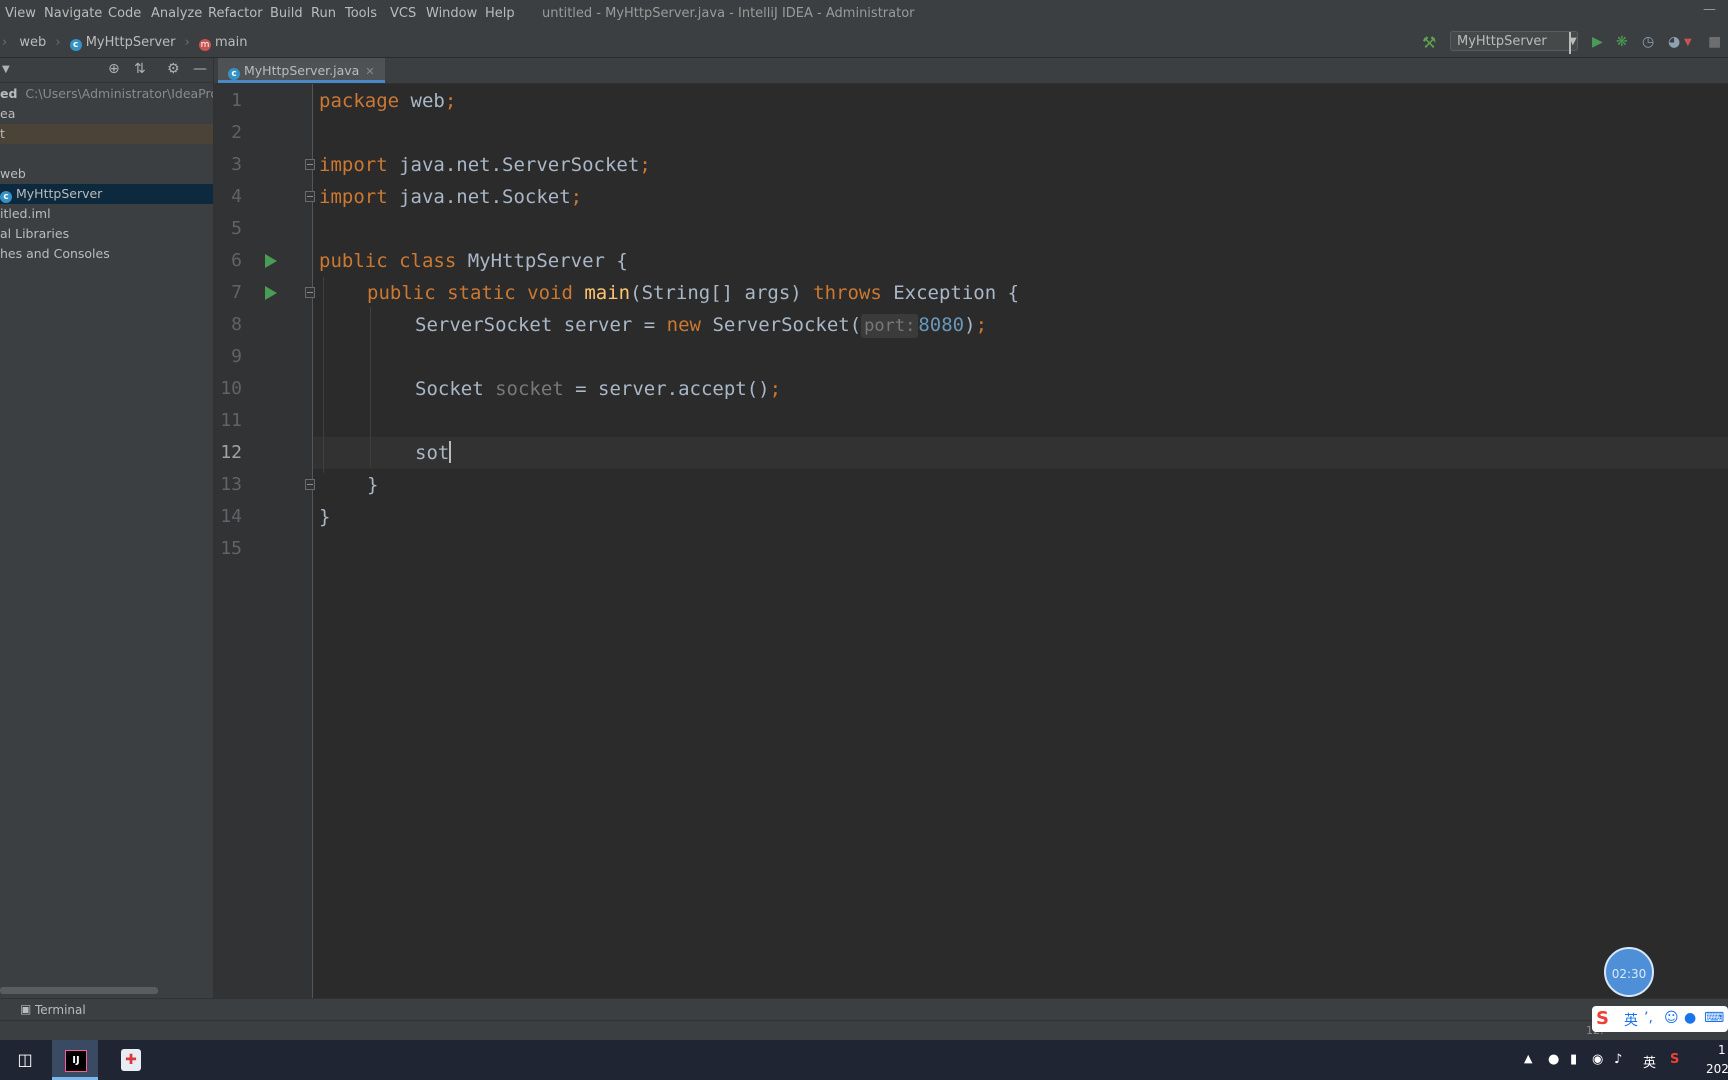 This screenshot has width=1728, height=1080. I want to click on app-taskbar-button: ✚, so click(131, 1060).